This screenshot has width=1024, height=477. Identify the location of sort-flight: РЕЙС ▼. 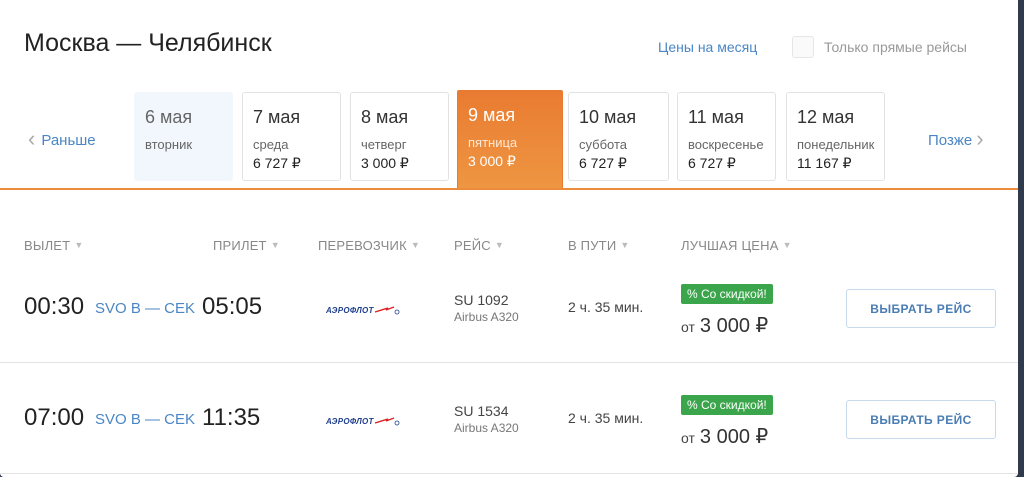
(479, 245).